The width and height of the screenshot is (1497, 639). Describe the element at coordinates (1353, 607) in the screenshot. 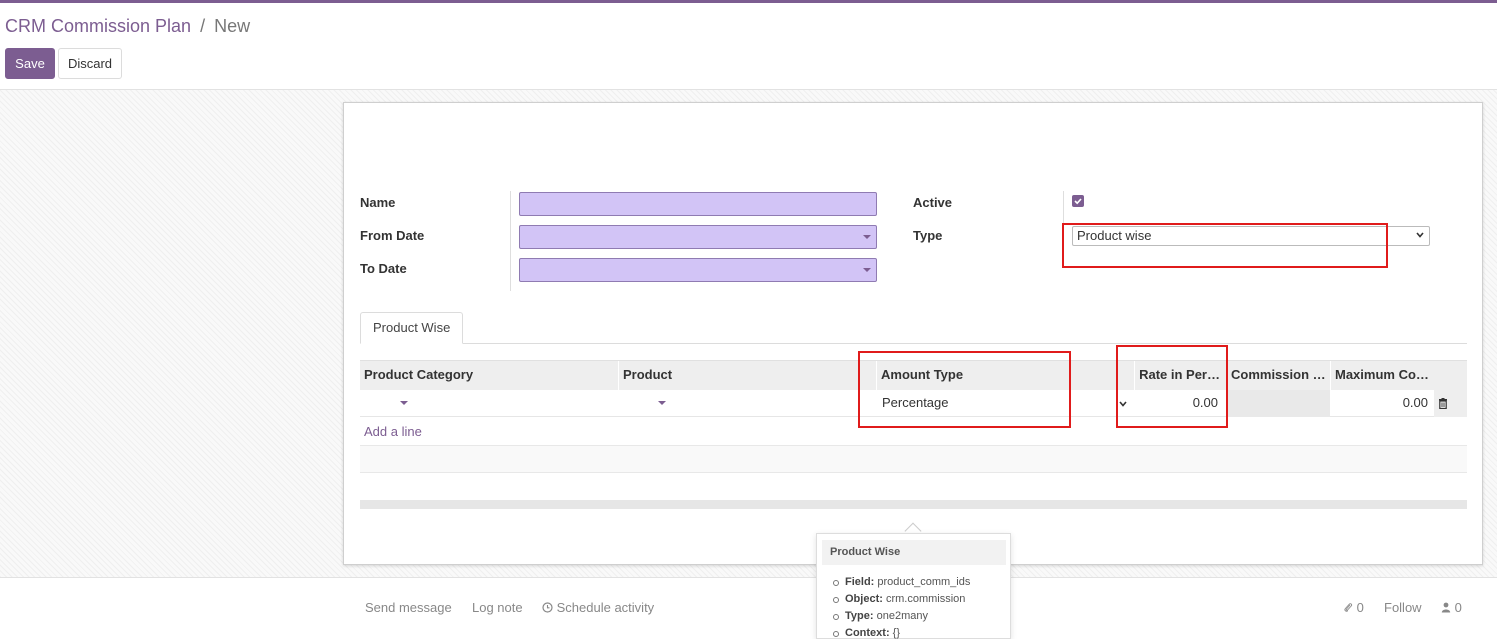

I see `attachments-button: 0` at that location.